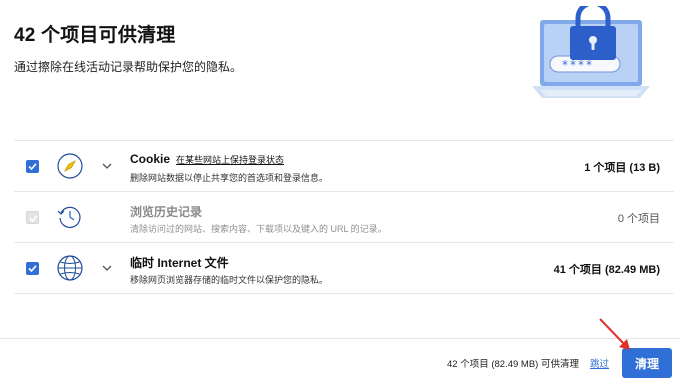 This screenshot has height=381, width=680. I want to click on cleanup-summary: 42 个项目 (82.49 MB) 可供清理, so click(513, 364).